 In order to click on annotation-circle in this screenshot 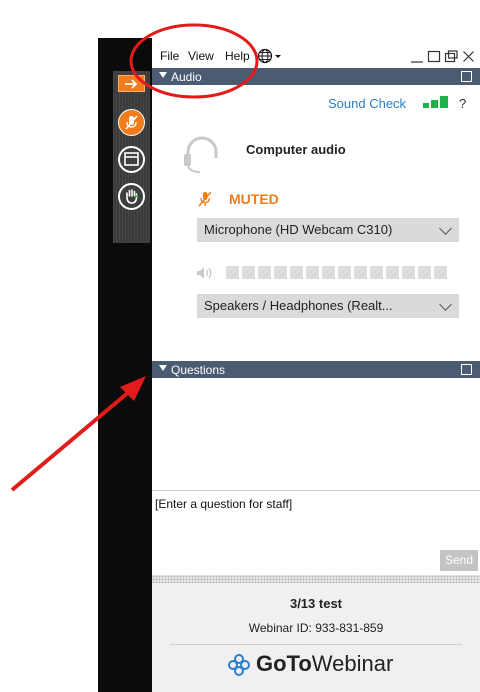, I will do `click(194, 61)`.